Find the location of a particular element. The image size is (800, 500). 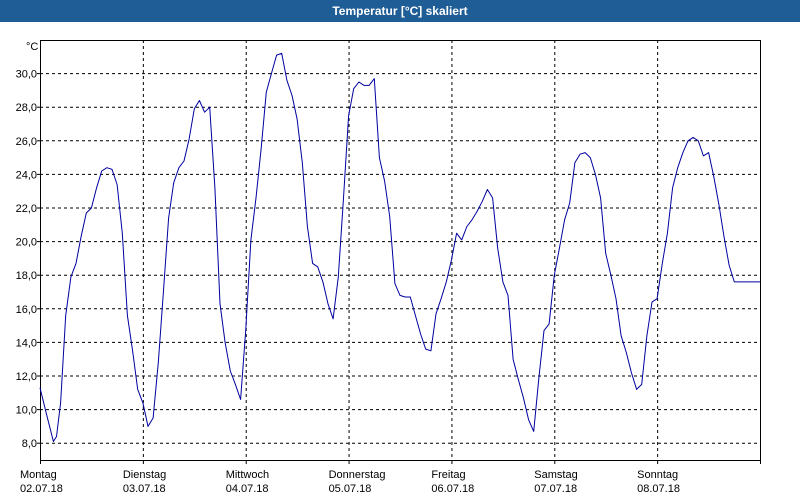

y-tick-label: 22,0 is located at coordinates (26, 209).